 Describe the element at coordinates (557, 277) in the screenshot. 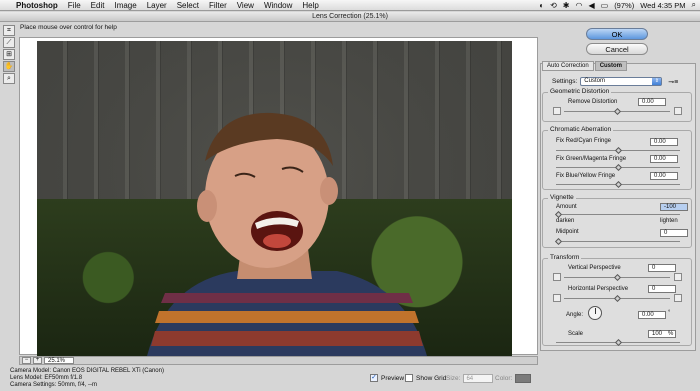

I see `vertical-perspective-left-icon` at that location.